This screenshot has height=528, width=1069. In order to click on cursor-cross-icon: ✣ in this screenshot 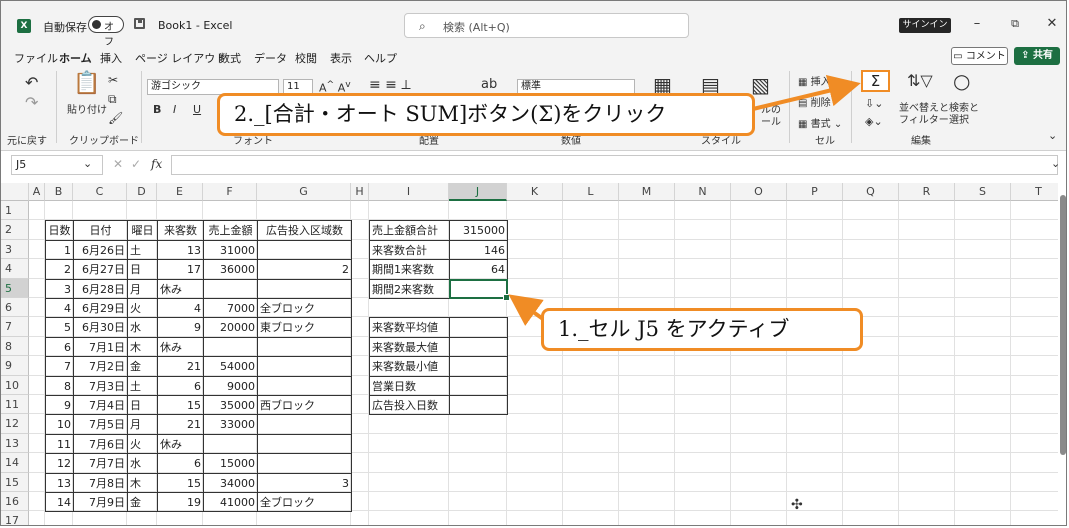, I will do `click(797, 505)`.